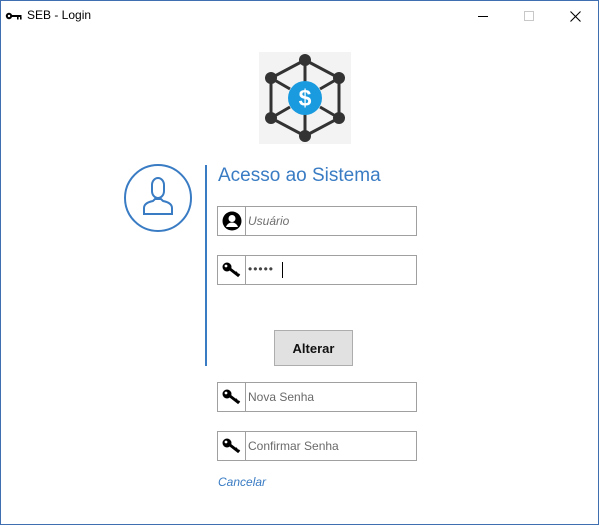  I want to click on minimize-button, so click(483, 16).